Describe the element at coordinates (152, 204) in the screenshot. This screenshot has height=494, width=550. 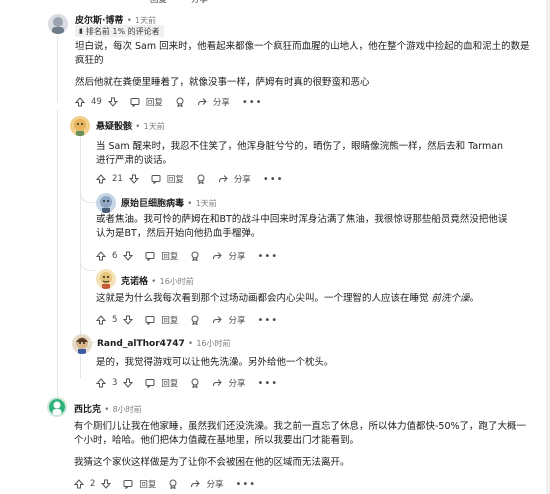
I see `username-text: 原始巨细胞病毒` at that location.